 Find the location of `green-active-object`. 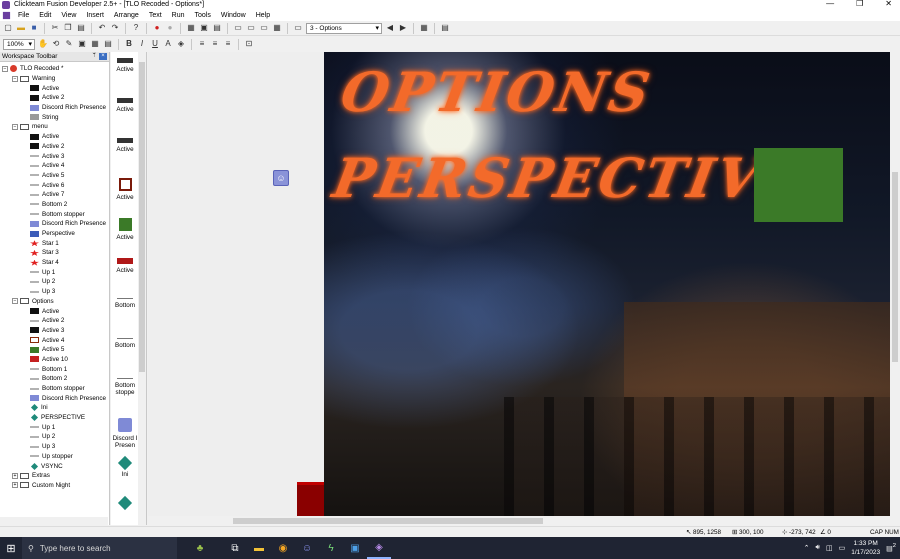

green-active-object is located at coordinates (798, 185).